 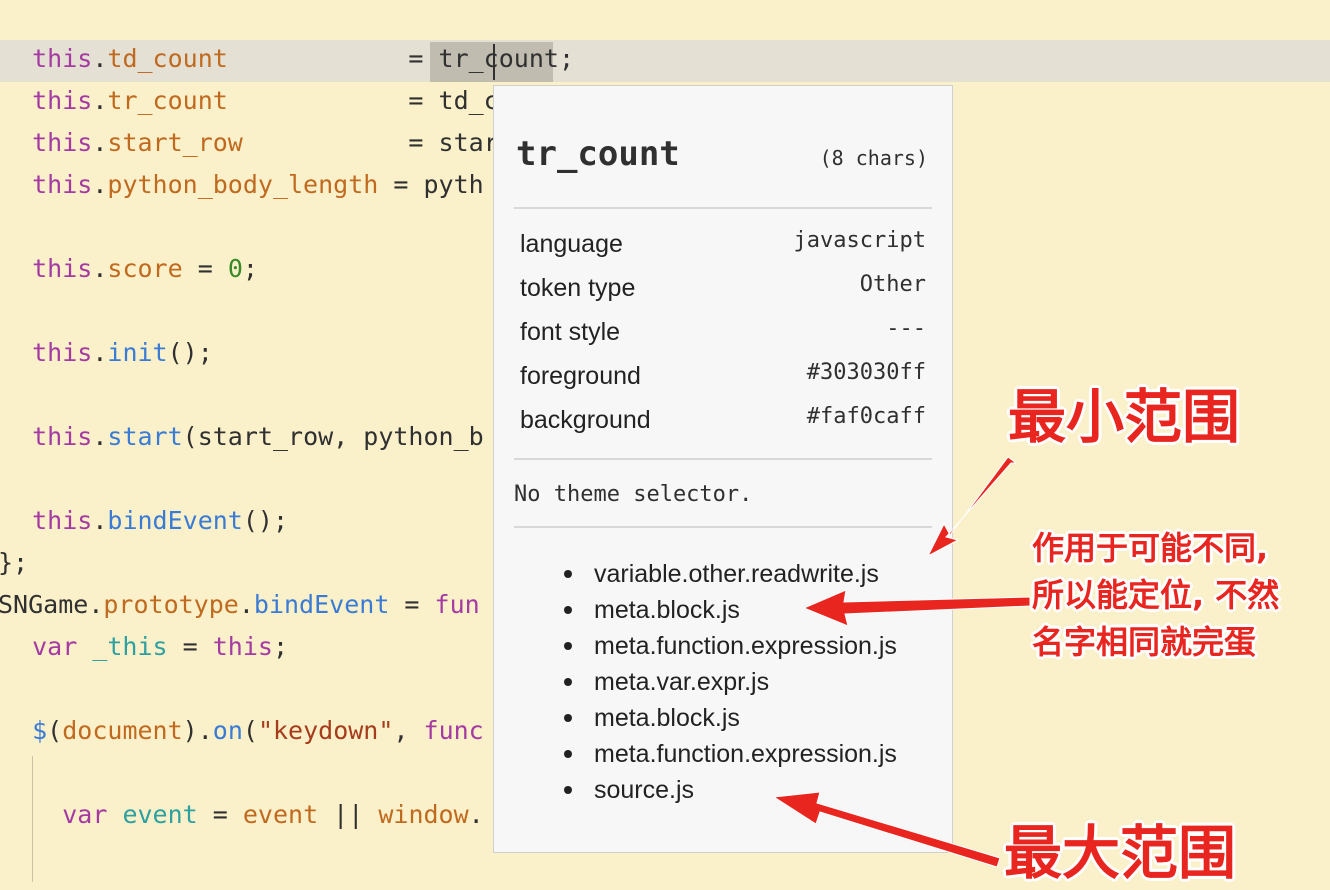 I want to click on scope-note-line-1: 作用于可能不同,, so click(x=1150, y=548).